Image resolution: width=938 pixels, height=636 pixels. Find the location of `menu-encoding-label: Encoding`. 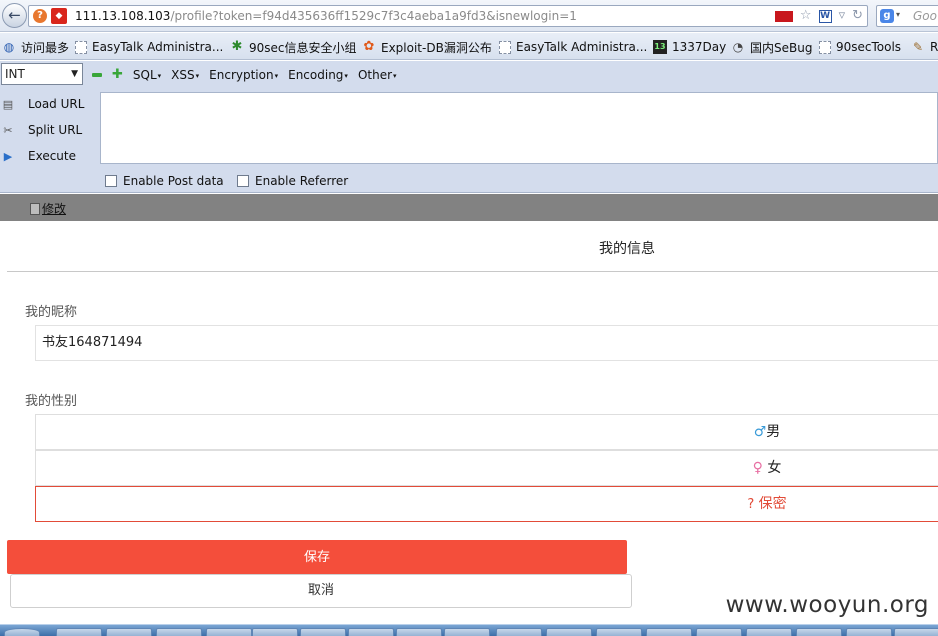

menu-encoding-label: Encoding is located at coordinates (316, 75).